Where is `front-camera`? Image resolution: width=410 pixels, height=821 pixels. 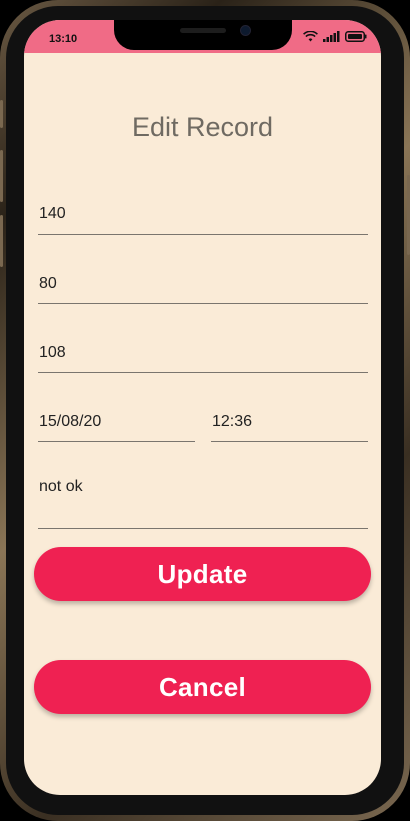 front-camera is located at coordinates (245, 30).